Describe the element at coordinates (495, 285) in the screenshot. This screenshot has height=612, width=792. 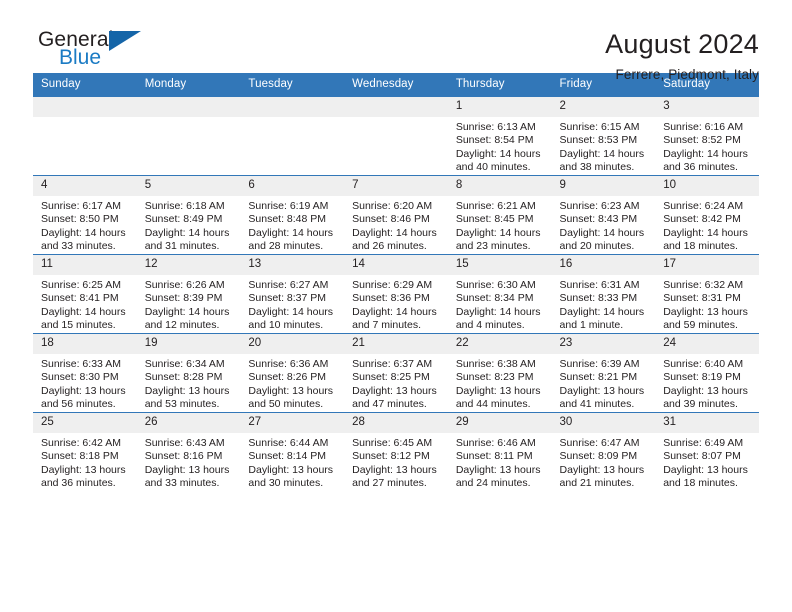
I see `sunrise-text: Sunrise: 6:30 AM` at that location.